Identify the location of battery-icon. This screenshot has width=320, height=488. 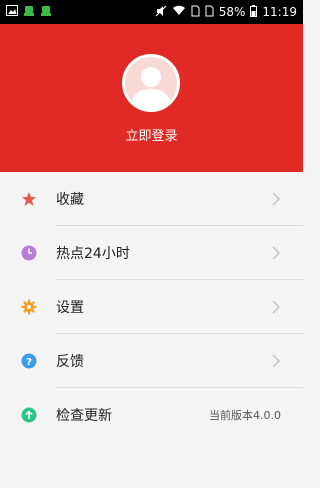
(254, 12).